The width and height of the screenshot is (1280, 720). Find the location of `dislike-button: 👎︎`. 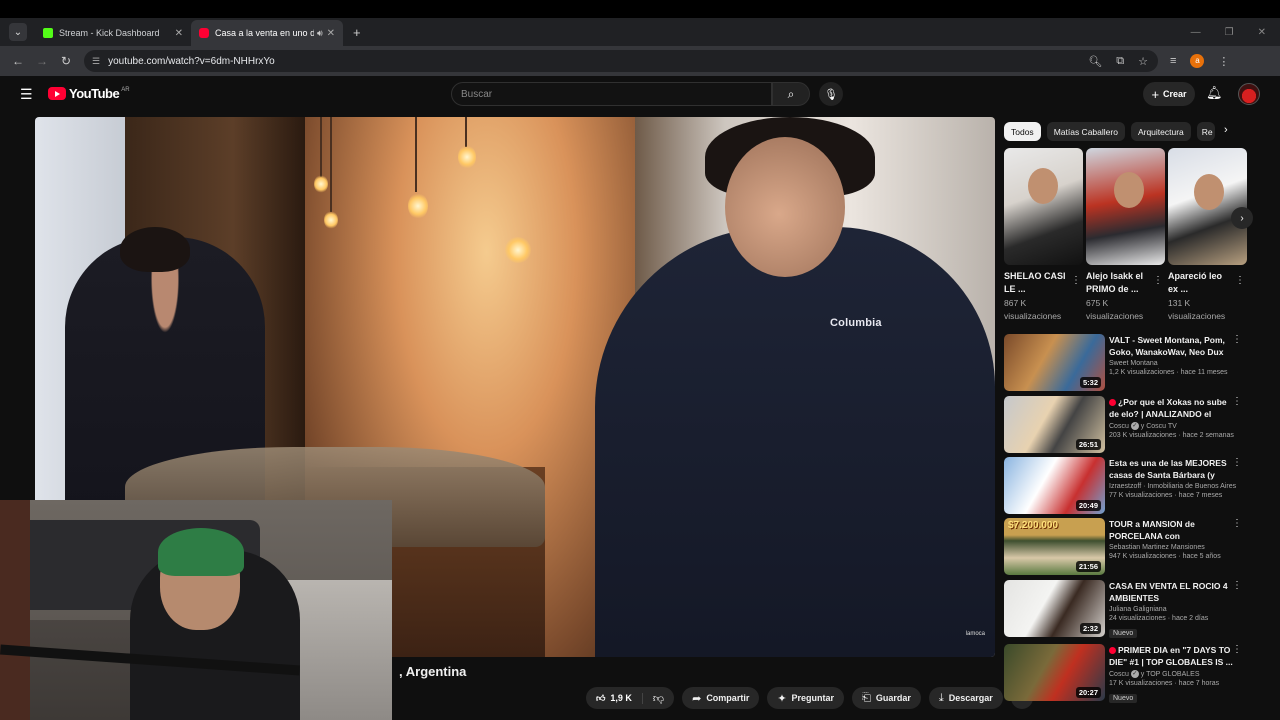

dislike-button: 👎︎ is located at coordinates (658, 698).